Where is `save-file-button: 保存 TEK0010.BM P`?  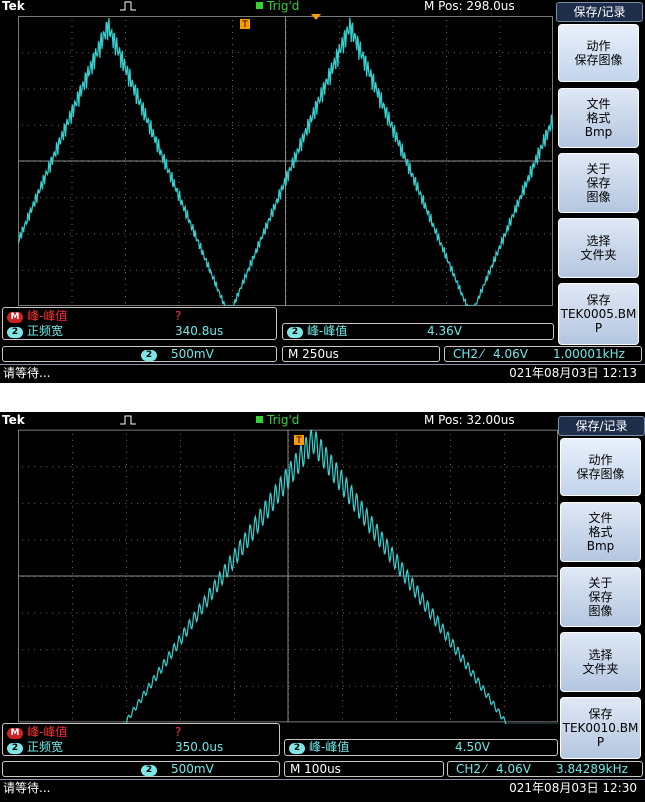
save-file-button: 保存 TEK0010.BM P is located at coordinates (600, 728).